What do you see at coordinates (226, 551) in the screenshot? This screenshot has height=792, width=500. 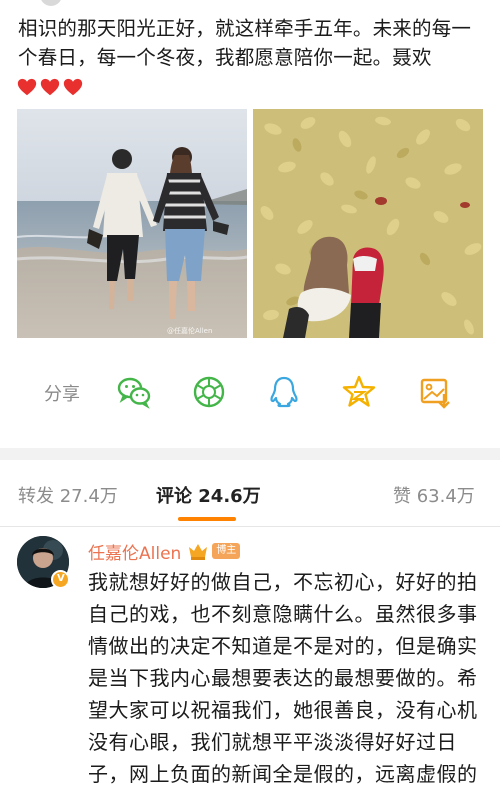 I see `author-badge: 博主` at bounding box center [226, 551].